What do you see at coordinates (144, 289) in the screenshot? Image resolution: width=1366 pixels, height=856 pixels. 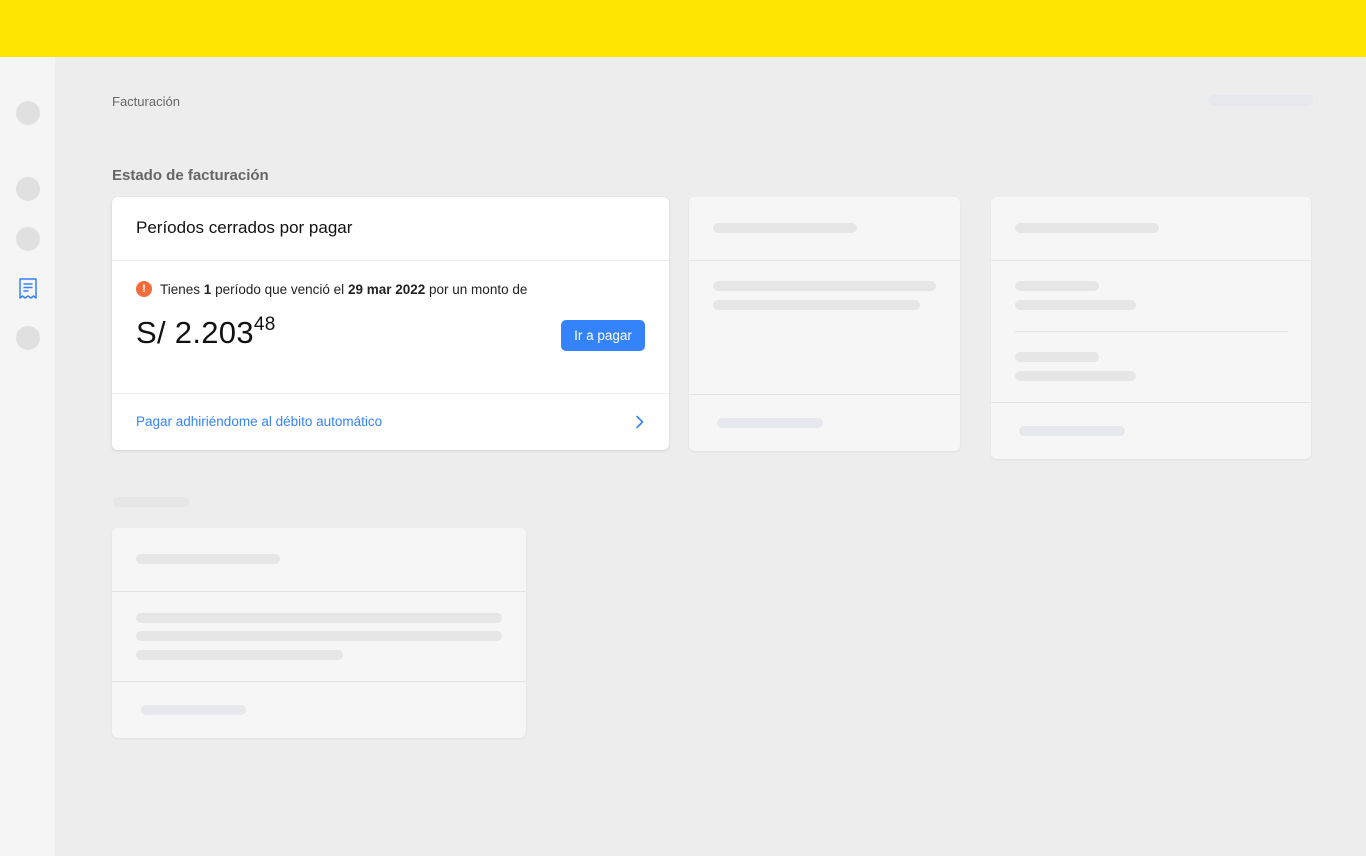 I see `warning-icon: !` at bounding box center [144, 289].